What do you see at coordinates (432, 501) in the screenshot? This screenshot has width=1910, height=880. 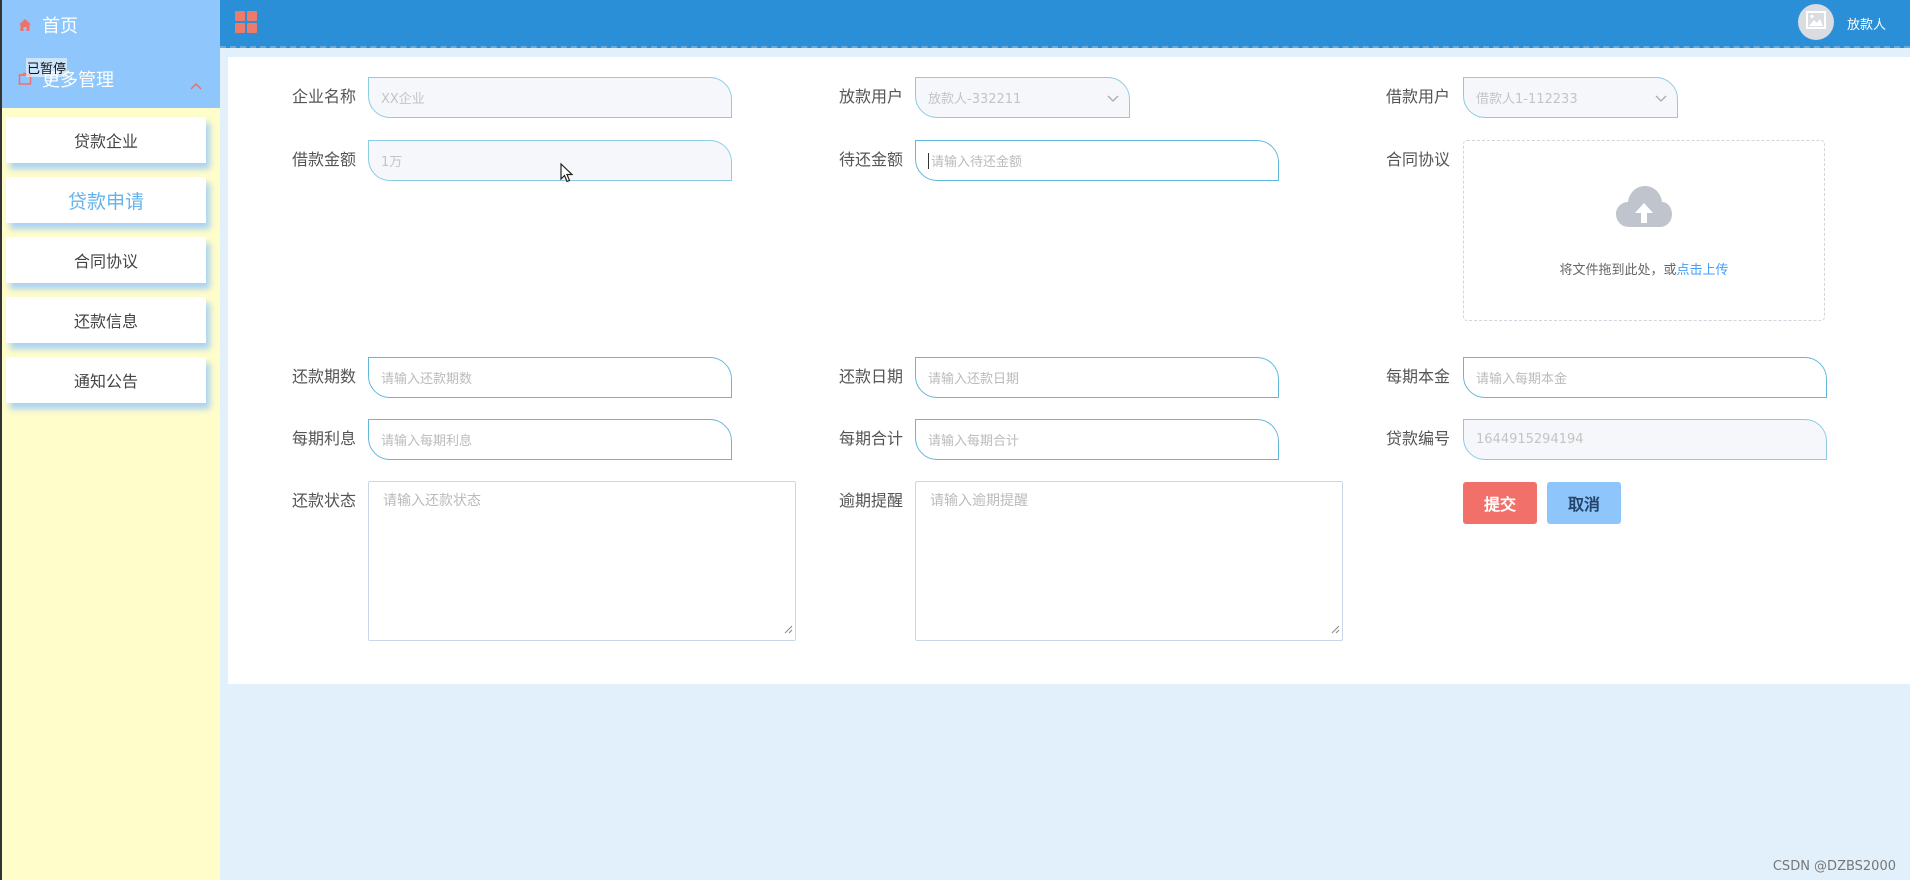 I see `field-placeholder: 请输入还款状态` at bounding box center [432, 501].